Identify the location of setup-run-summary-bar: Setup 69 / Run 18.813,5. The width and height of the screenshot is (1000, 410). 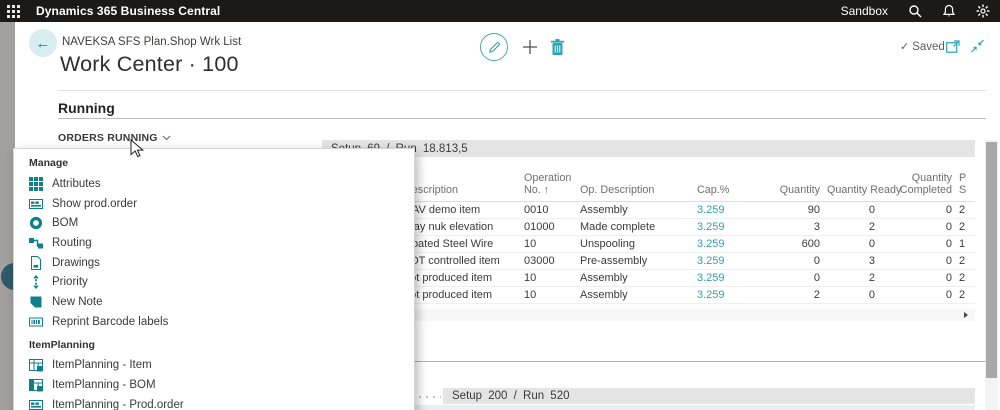
(648, 148).